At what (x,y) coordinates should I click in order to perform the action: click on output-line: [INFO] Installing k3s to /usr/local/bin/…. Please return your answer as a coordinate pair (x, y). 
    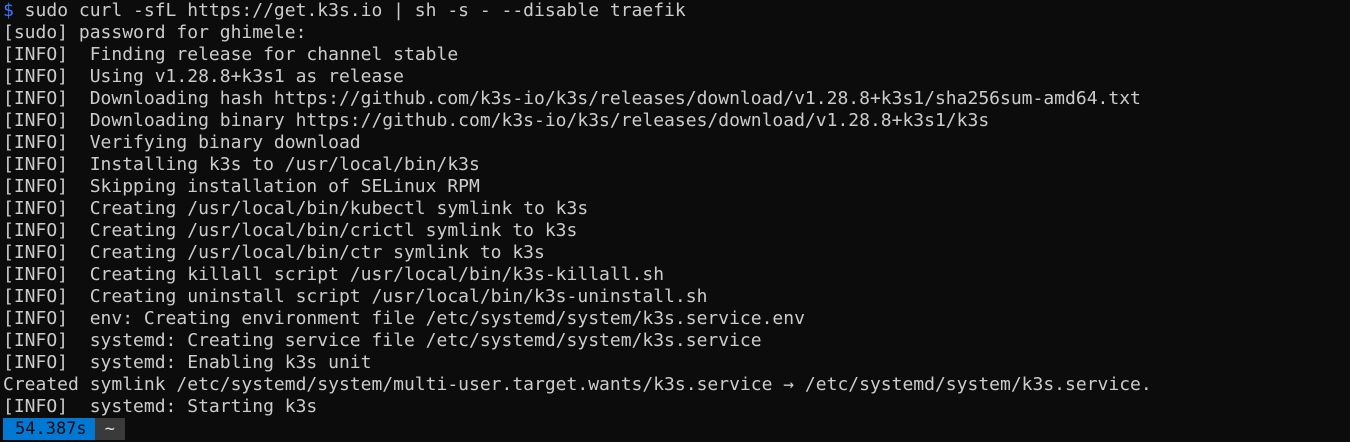
    Looking at the image, I should click on (241, 164).